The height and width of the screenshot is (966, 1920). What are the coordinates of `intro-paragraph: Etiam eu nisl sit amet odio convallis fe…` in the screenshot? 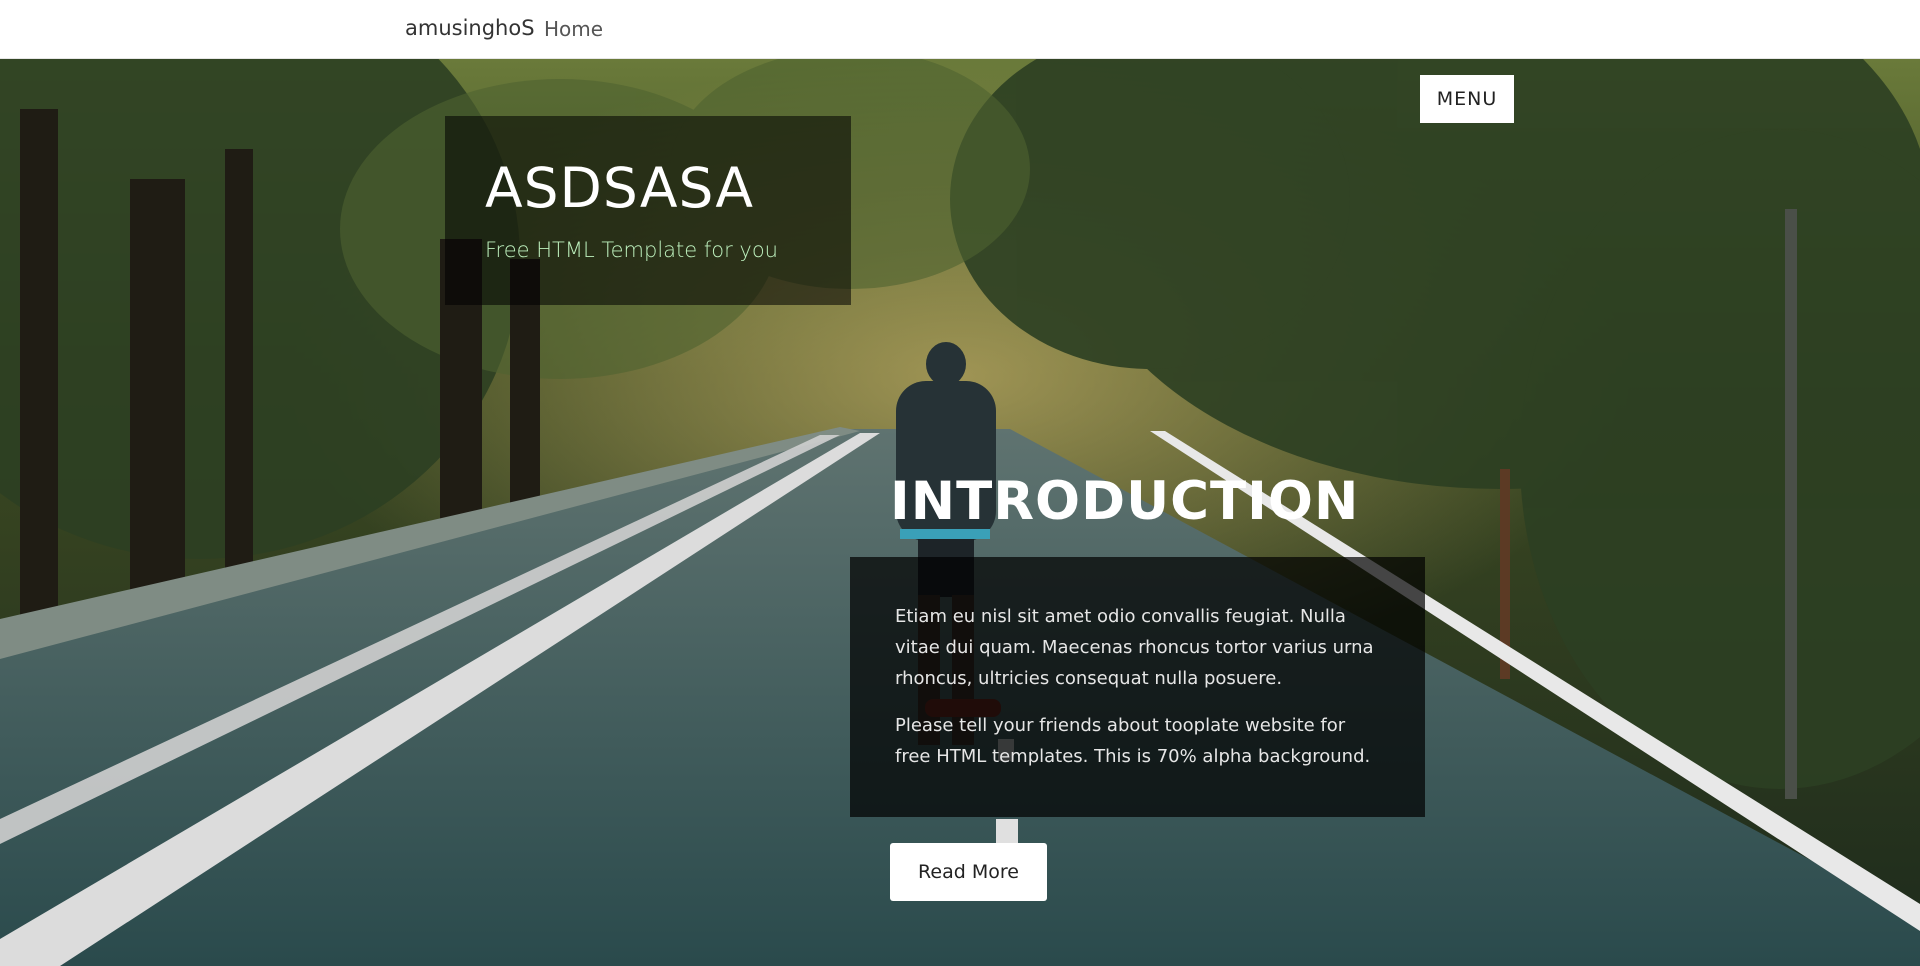 It's located at (1134, 647).